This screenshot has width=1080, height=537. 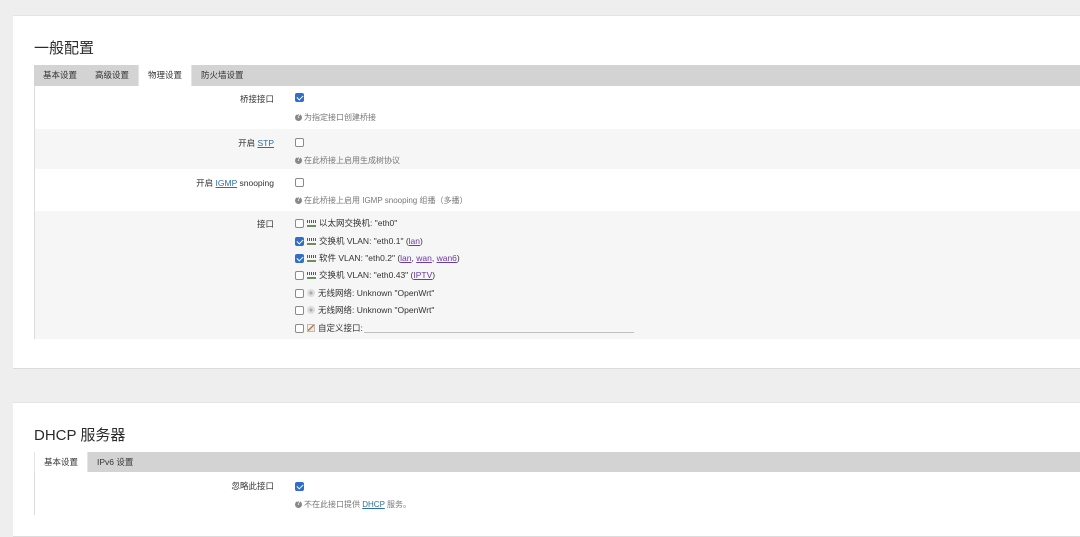 I want to click on interface-option-custom: 自定义接口:, so click(x=464, y=328).